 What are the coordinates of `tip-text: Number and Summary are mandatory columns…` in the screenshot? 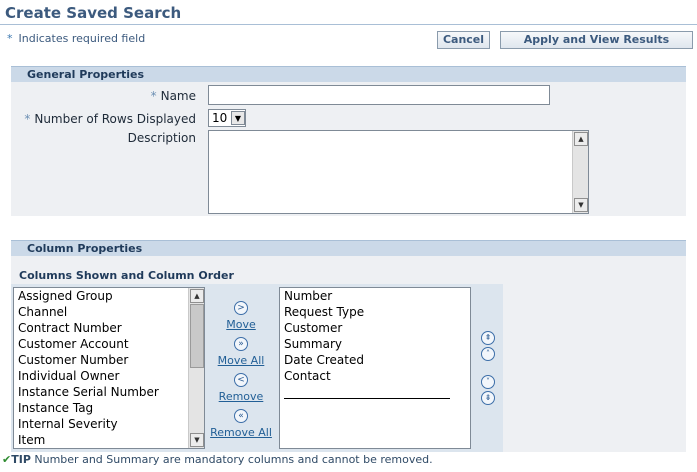 It's located at (233, 459).